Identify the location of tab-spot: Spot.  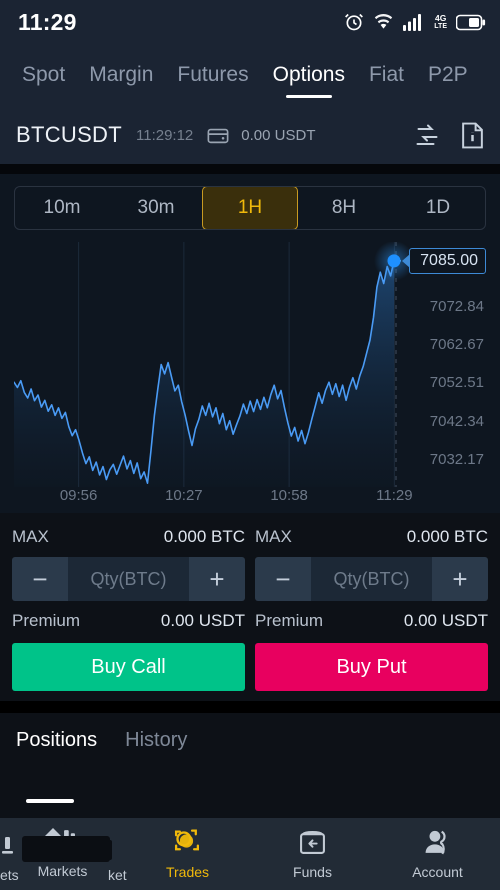
(43, 75).